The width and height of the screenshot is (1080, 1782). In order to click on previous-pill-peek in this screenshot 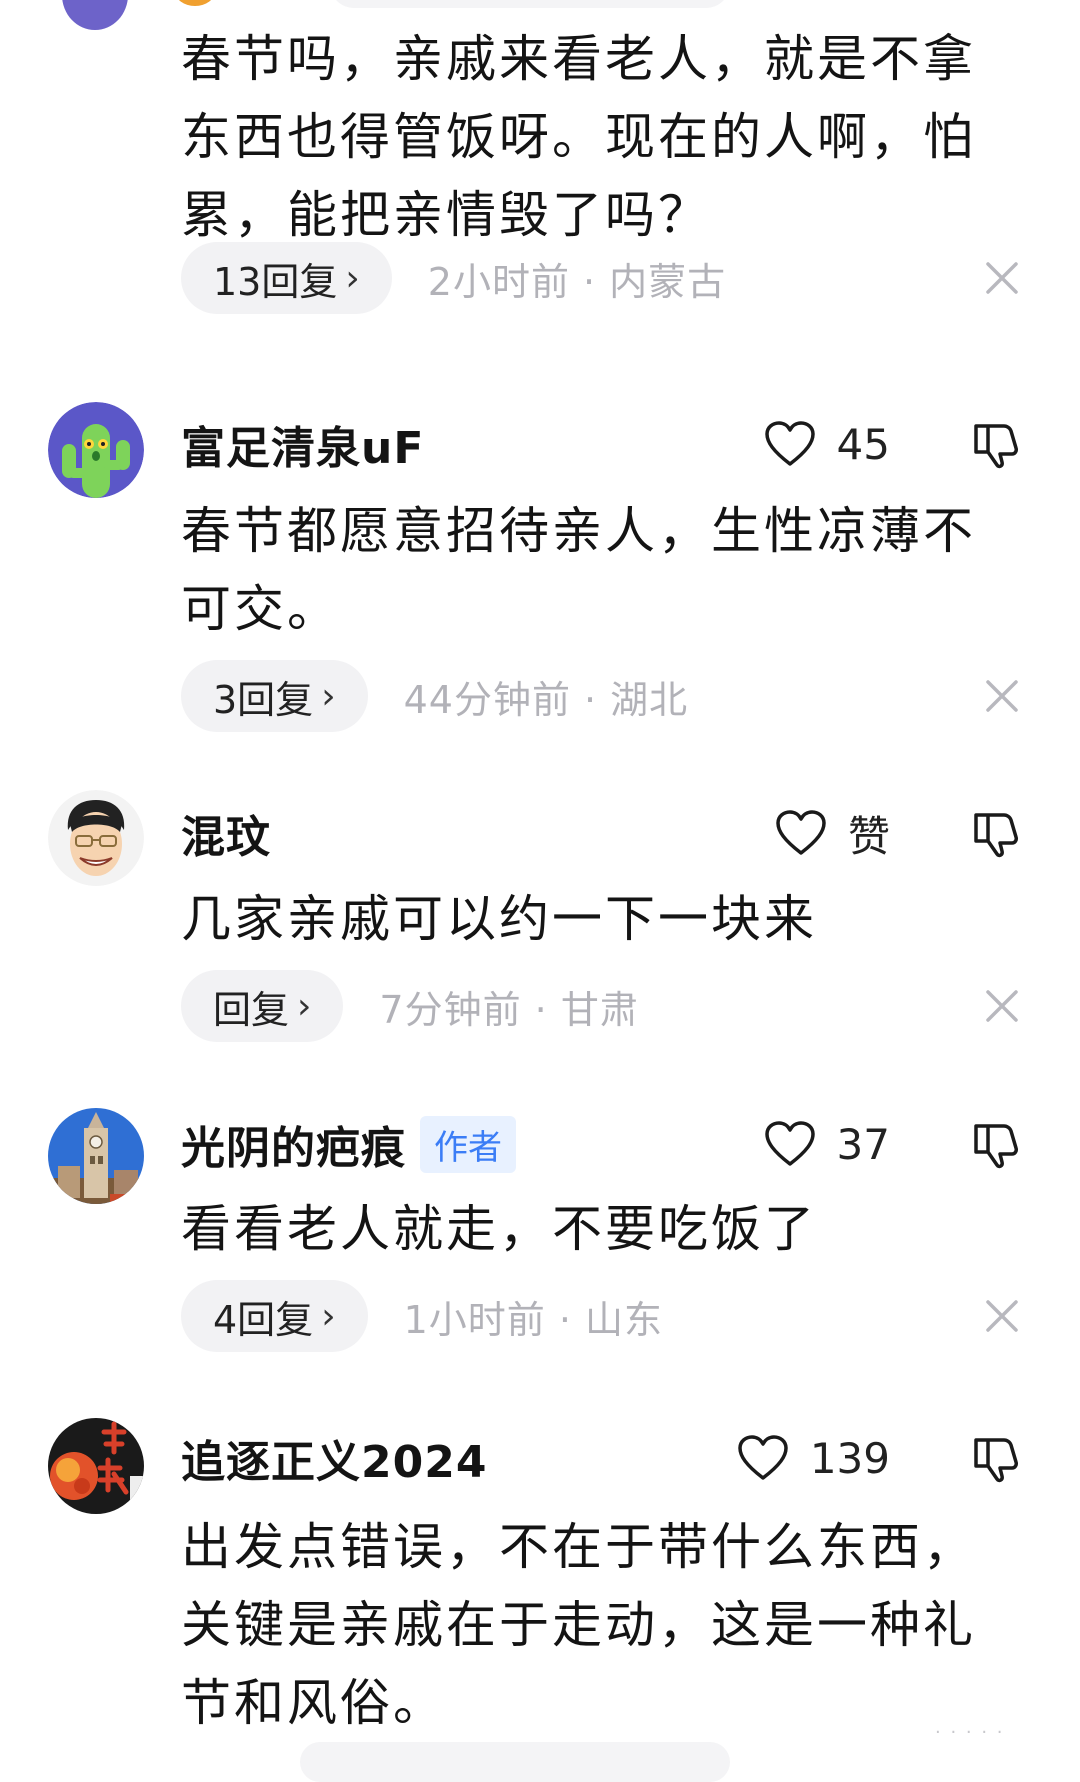, I will do `click(530, 4)`.